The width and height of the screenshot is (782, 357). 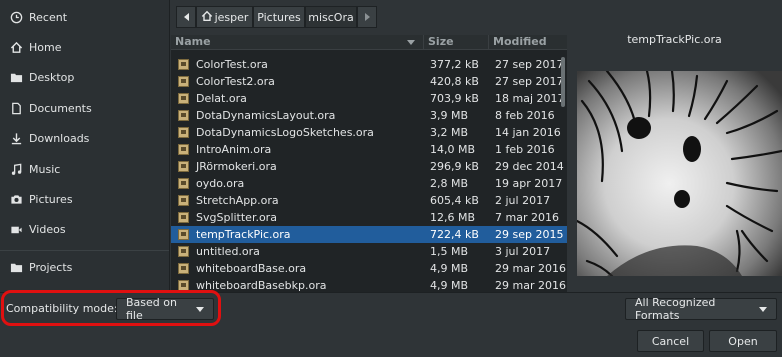 I want to click on file-modified: 29 dec 2014, so click(x=529, y=166).